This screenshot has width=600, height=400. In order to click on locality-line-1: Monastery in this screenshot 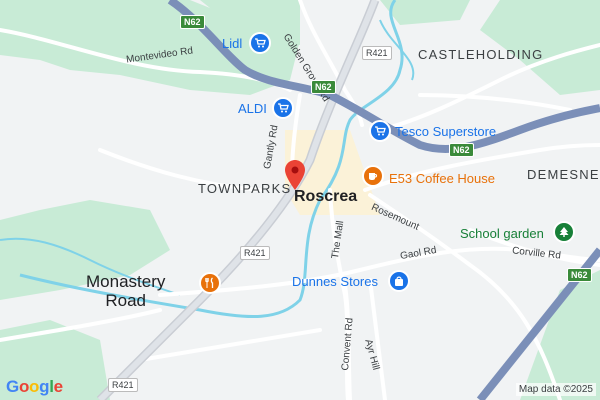, I will do `click(126, 281)`.